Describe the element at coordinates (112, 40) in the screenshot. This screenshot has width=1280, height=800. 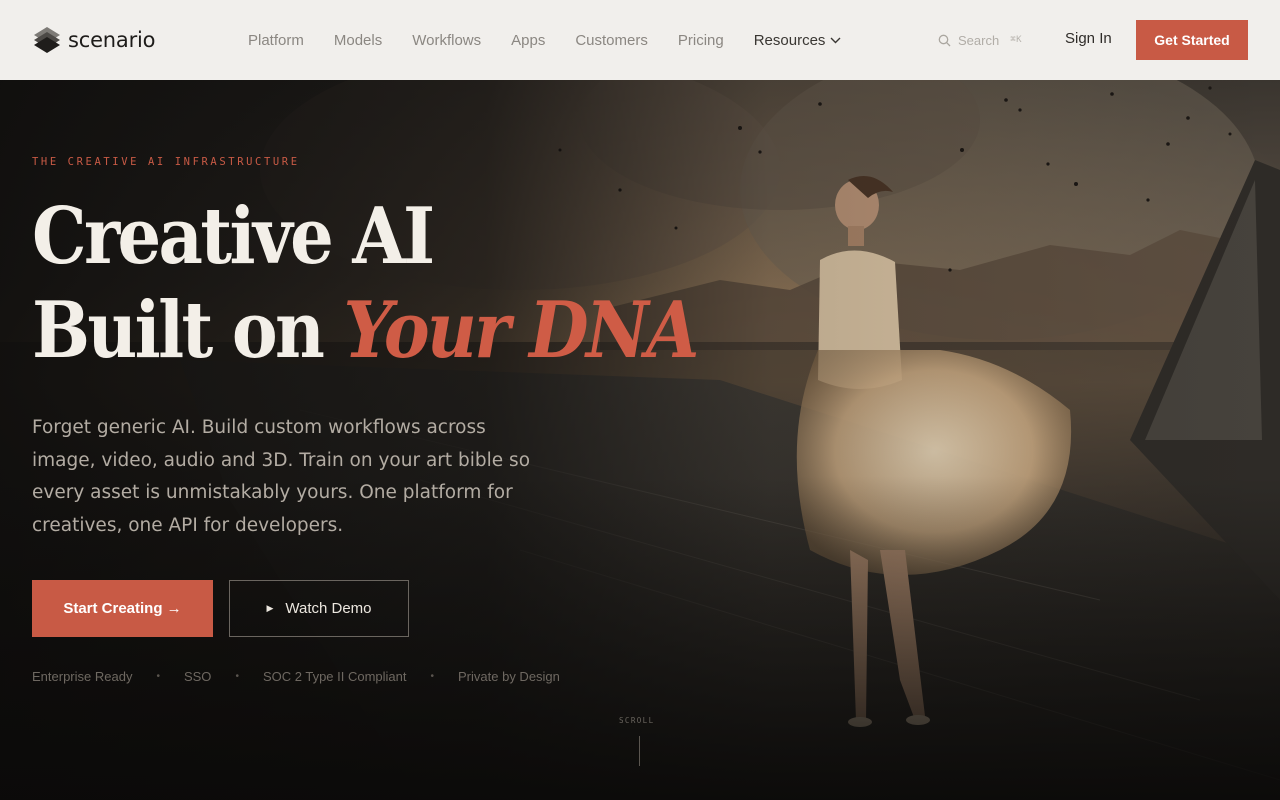
I see `logo-text: scenario` at that location.